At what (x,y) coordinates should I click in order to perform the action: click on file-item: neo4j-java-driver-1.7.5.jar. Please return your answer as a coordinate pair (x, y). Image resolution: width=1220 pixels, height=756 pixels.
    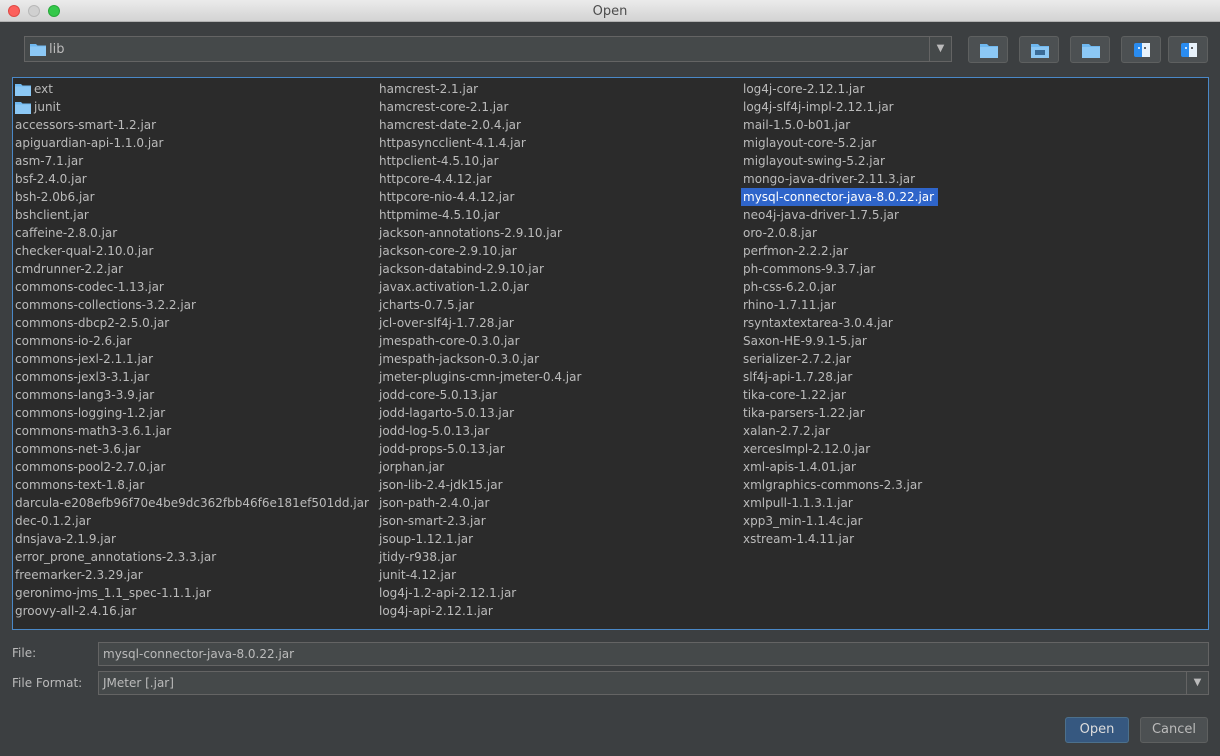
    Looking at the image, I should click on (822, 215).